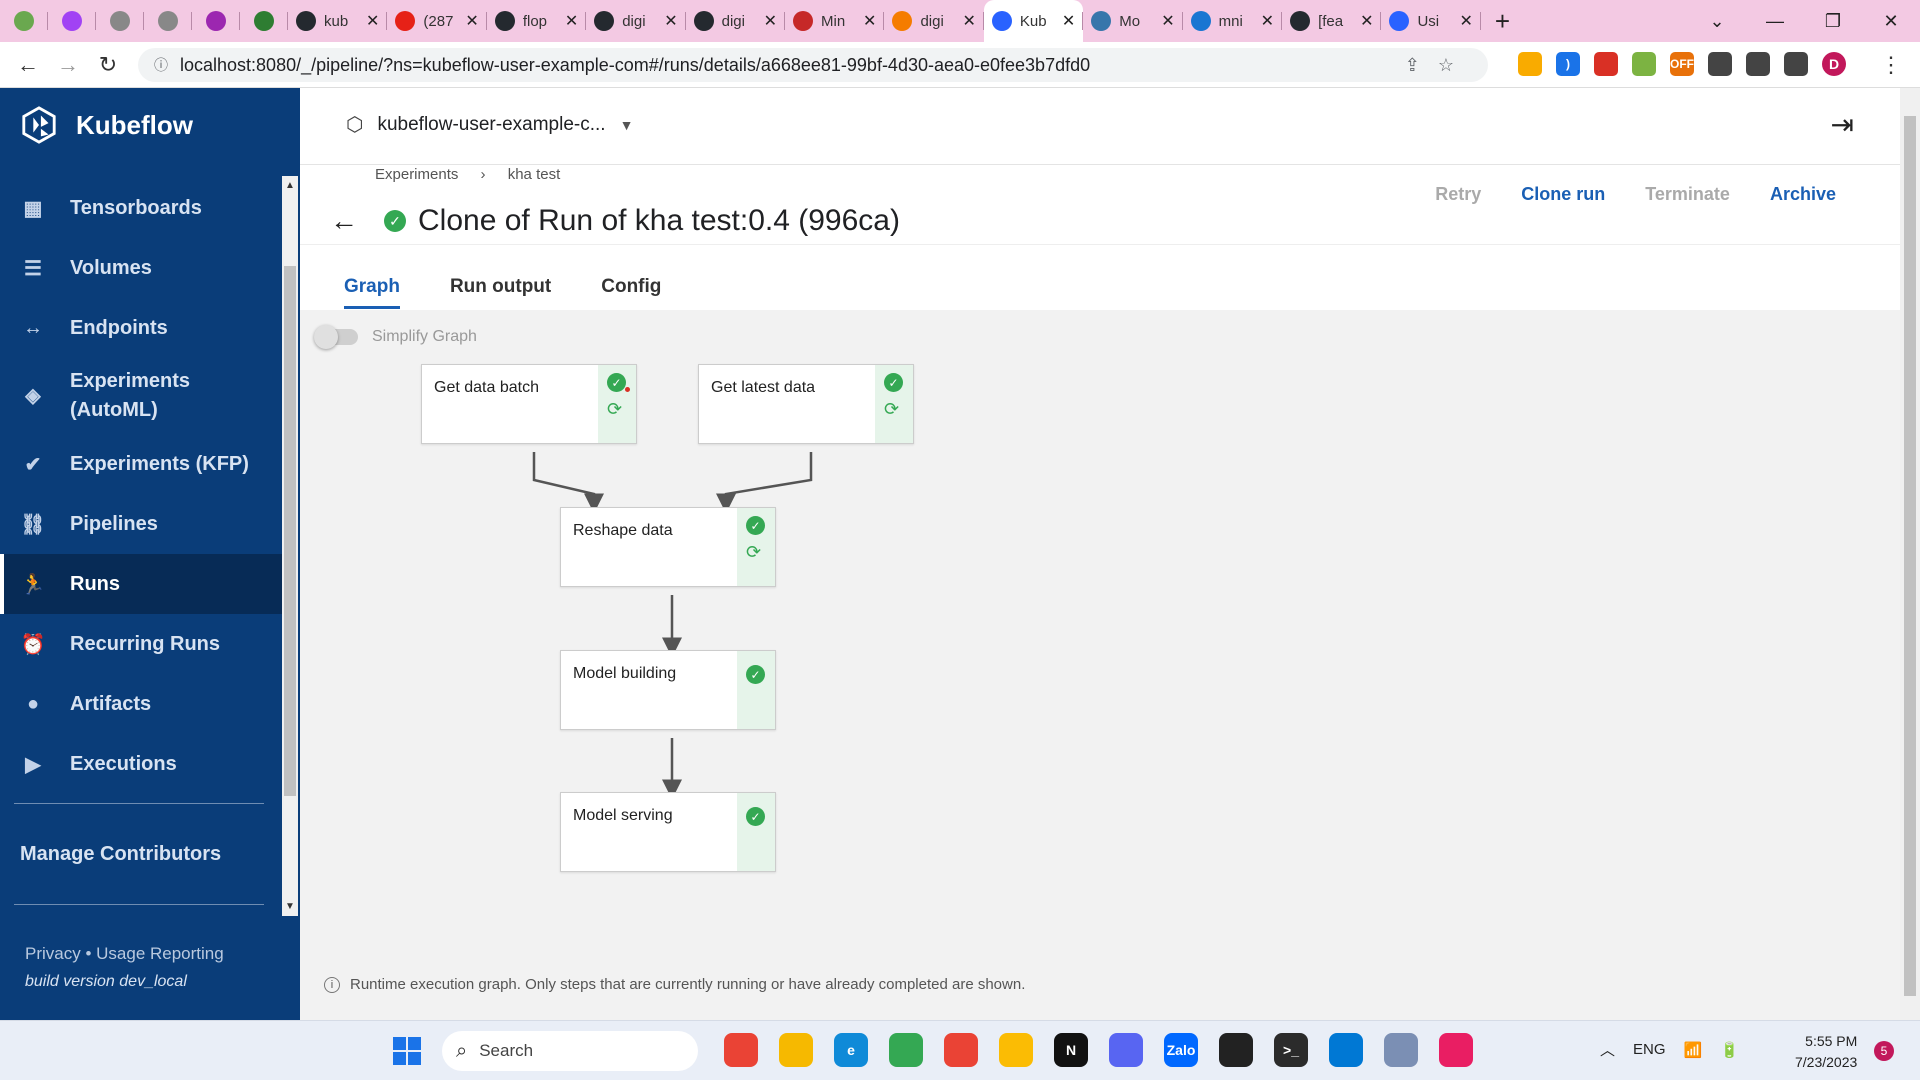 Image resolution: width=1920 pixels, height=1080 pixels. I want to click on tray-chevron-icon: ︿, so click(1607, 1049).